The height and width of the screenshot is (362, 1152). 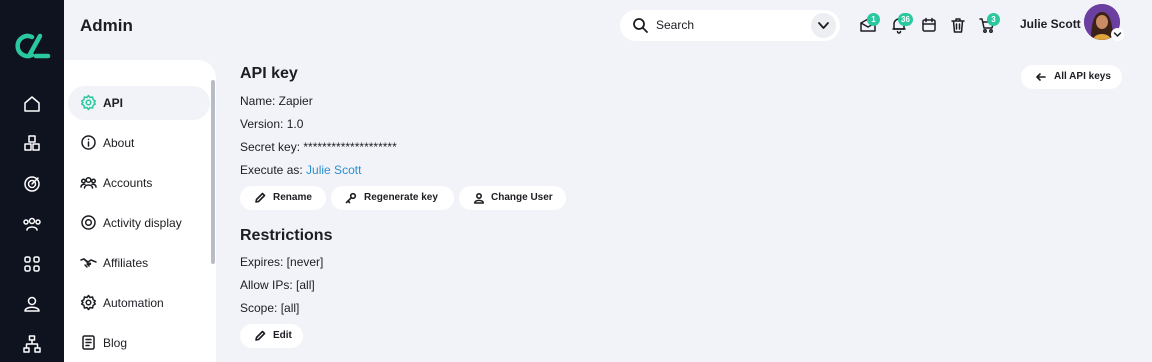 What do you see at coordinates (351, 198) in the screenshot?
I see `key-icon` at bounding box center [351, 198].